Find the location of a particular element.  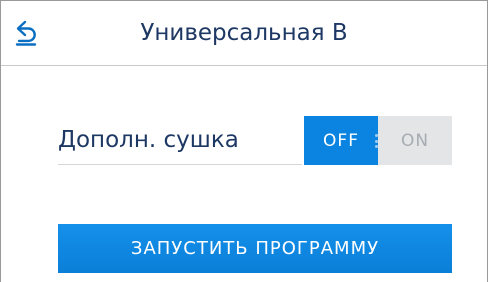

extra-drying-row: Дополн. сушка OFF ON is located at coordinates (255, 140).